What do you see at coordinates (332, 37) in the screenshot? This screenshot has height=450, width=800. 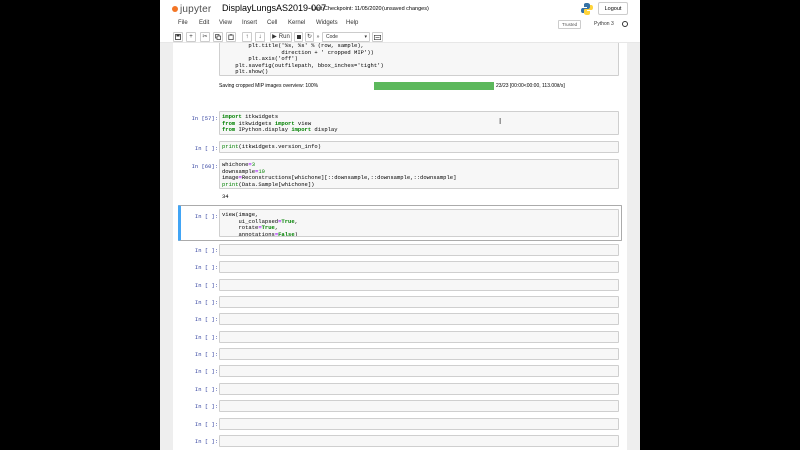 I see `cell-type-value: Code` at bounding box center [332, 37].